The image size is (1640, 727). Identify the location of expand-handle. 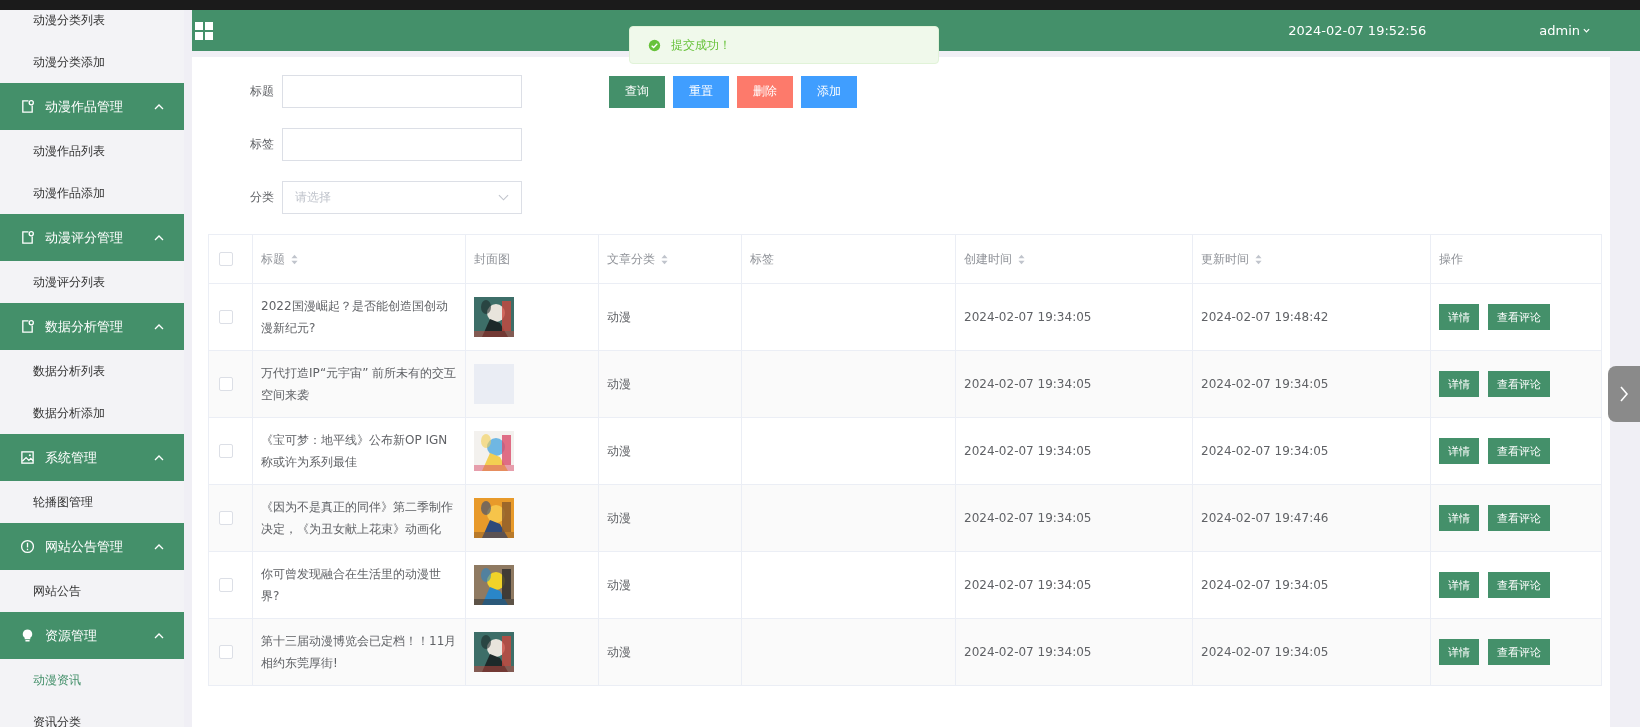
(1624, 394).